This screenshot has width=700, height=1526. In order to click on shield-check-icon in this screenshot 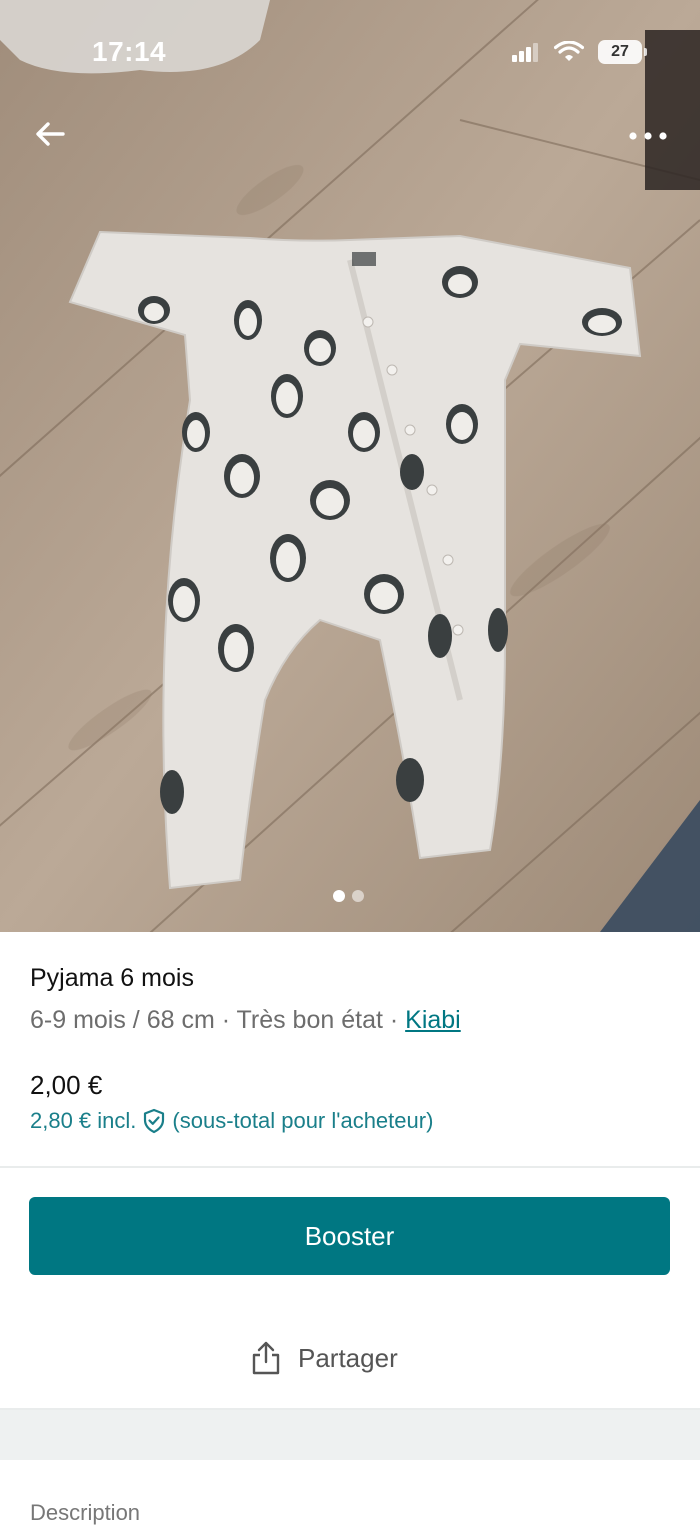, I will do `click(154, 1121)`.